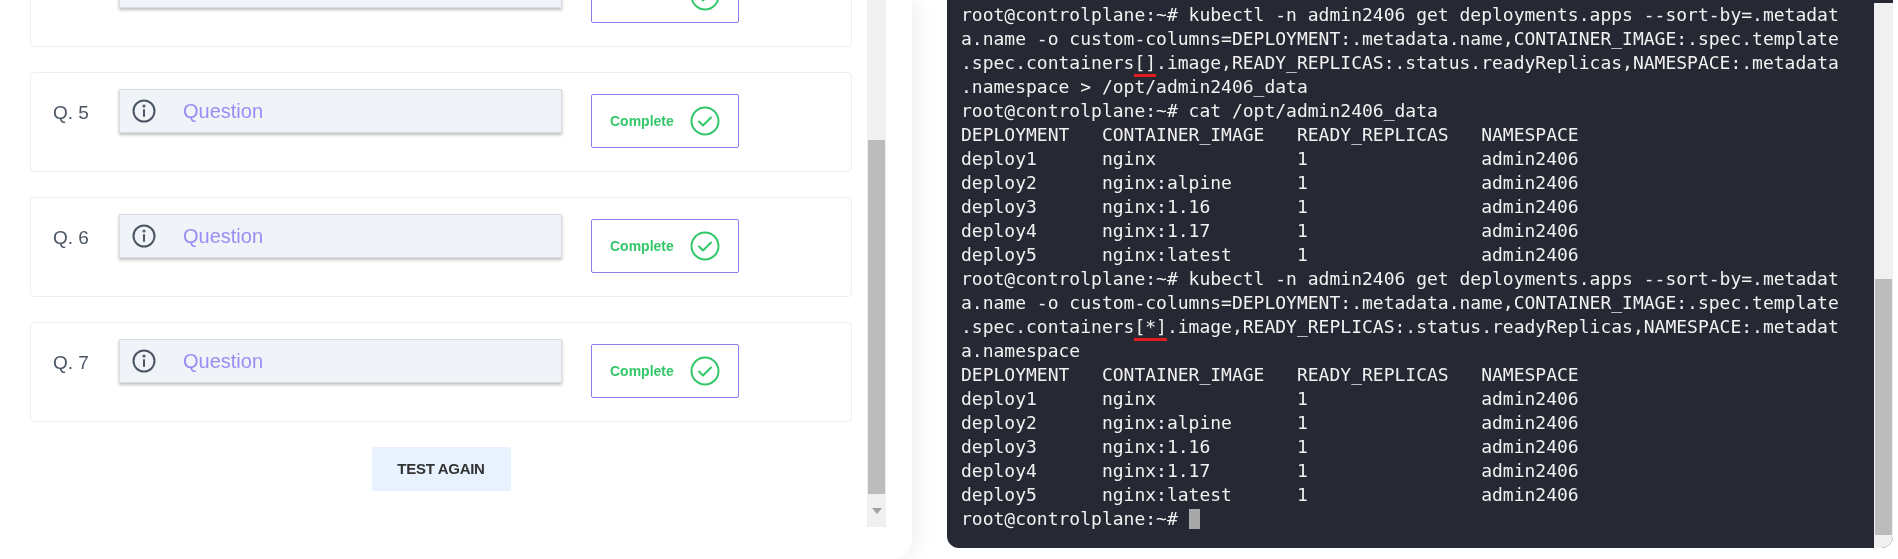 The image size is (1898, 559). Describe the element at coordinates (71, 237) in the screenshot. I see `question-number: Q. 6` at that location.